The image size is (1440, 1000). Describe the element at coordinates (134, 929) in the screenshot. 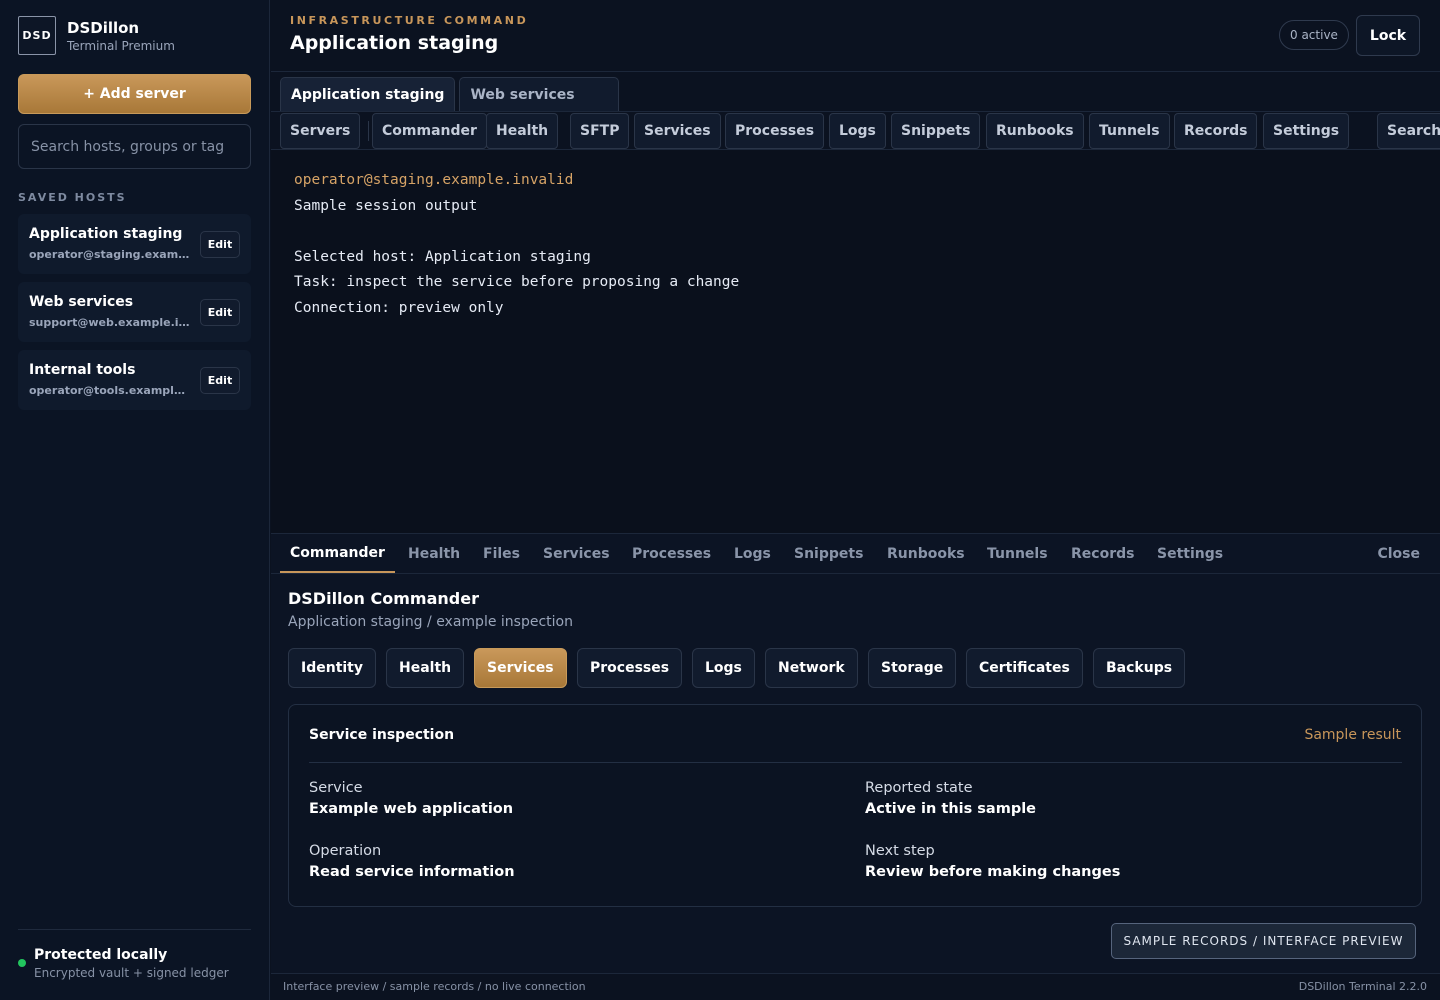

I see `sidebar-divider` at that location.